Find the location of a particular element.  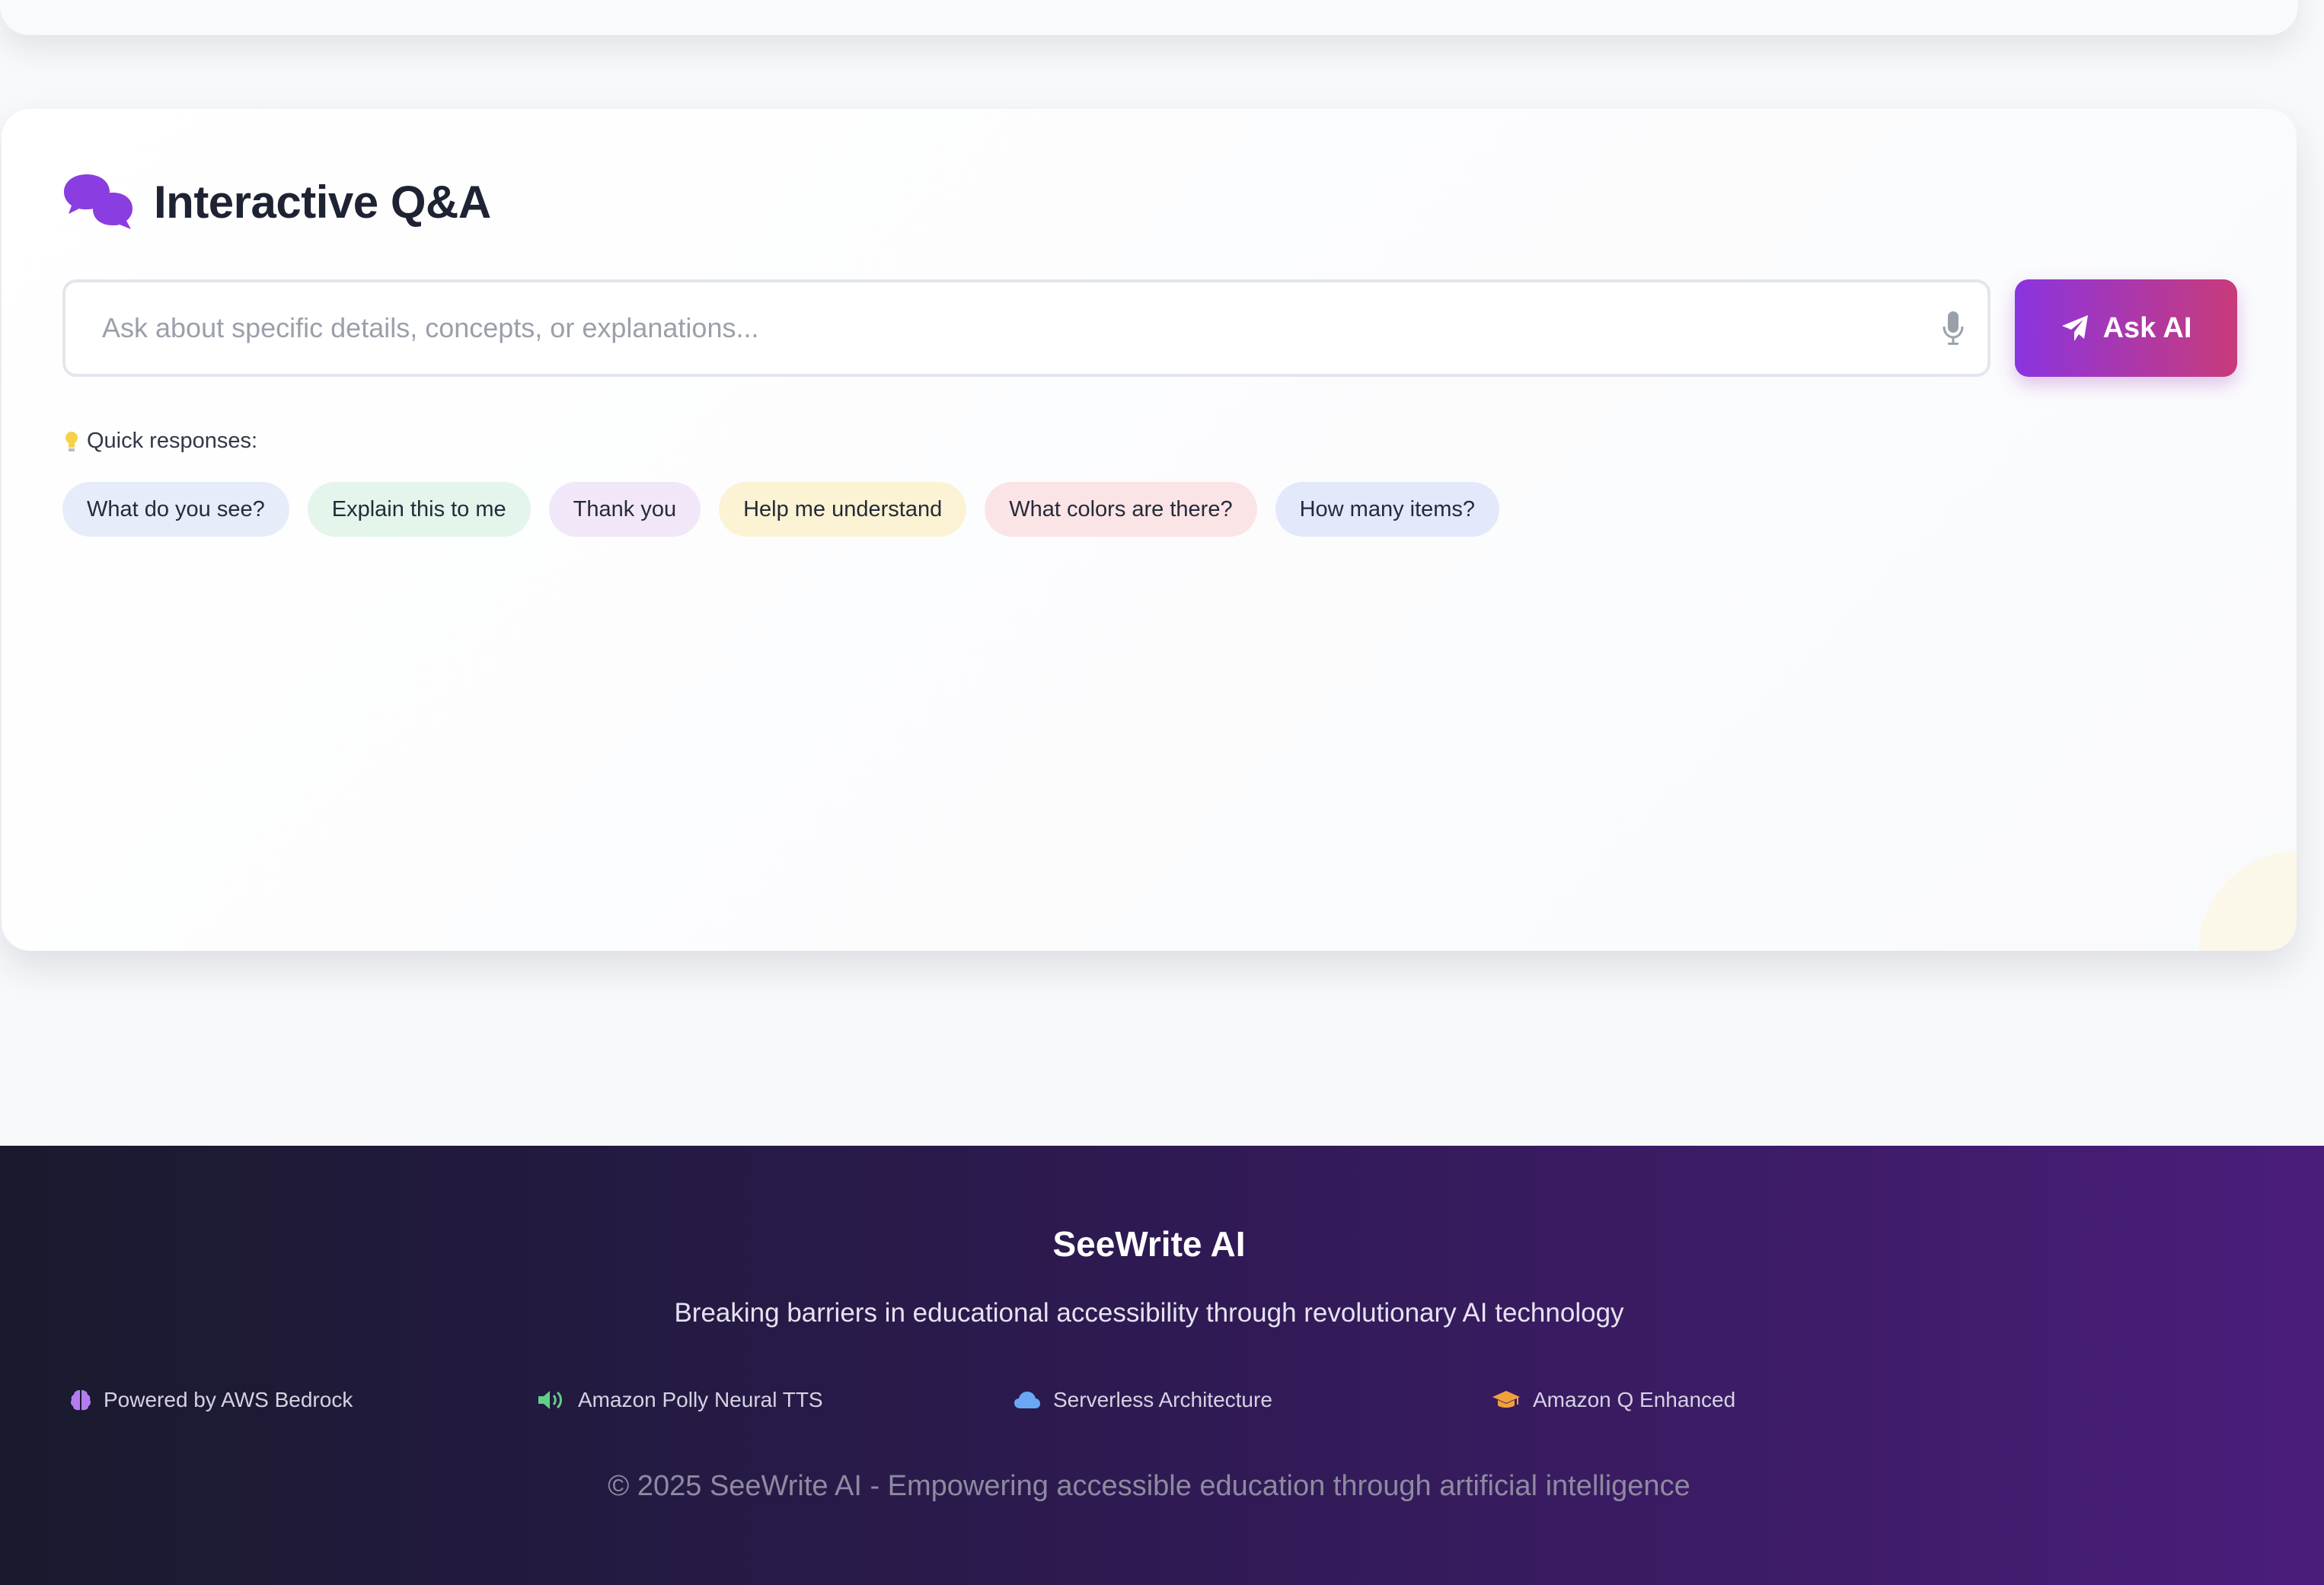

feature-serverless: Serverless Architecture is located at coordinates (1253, 1400).